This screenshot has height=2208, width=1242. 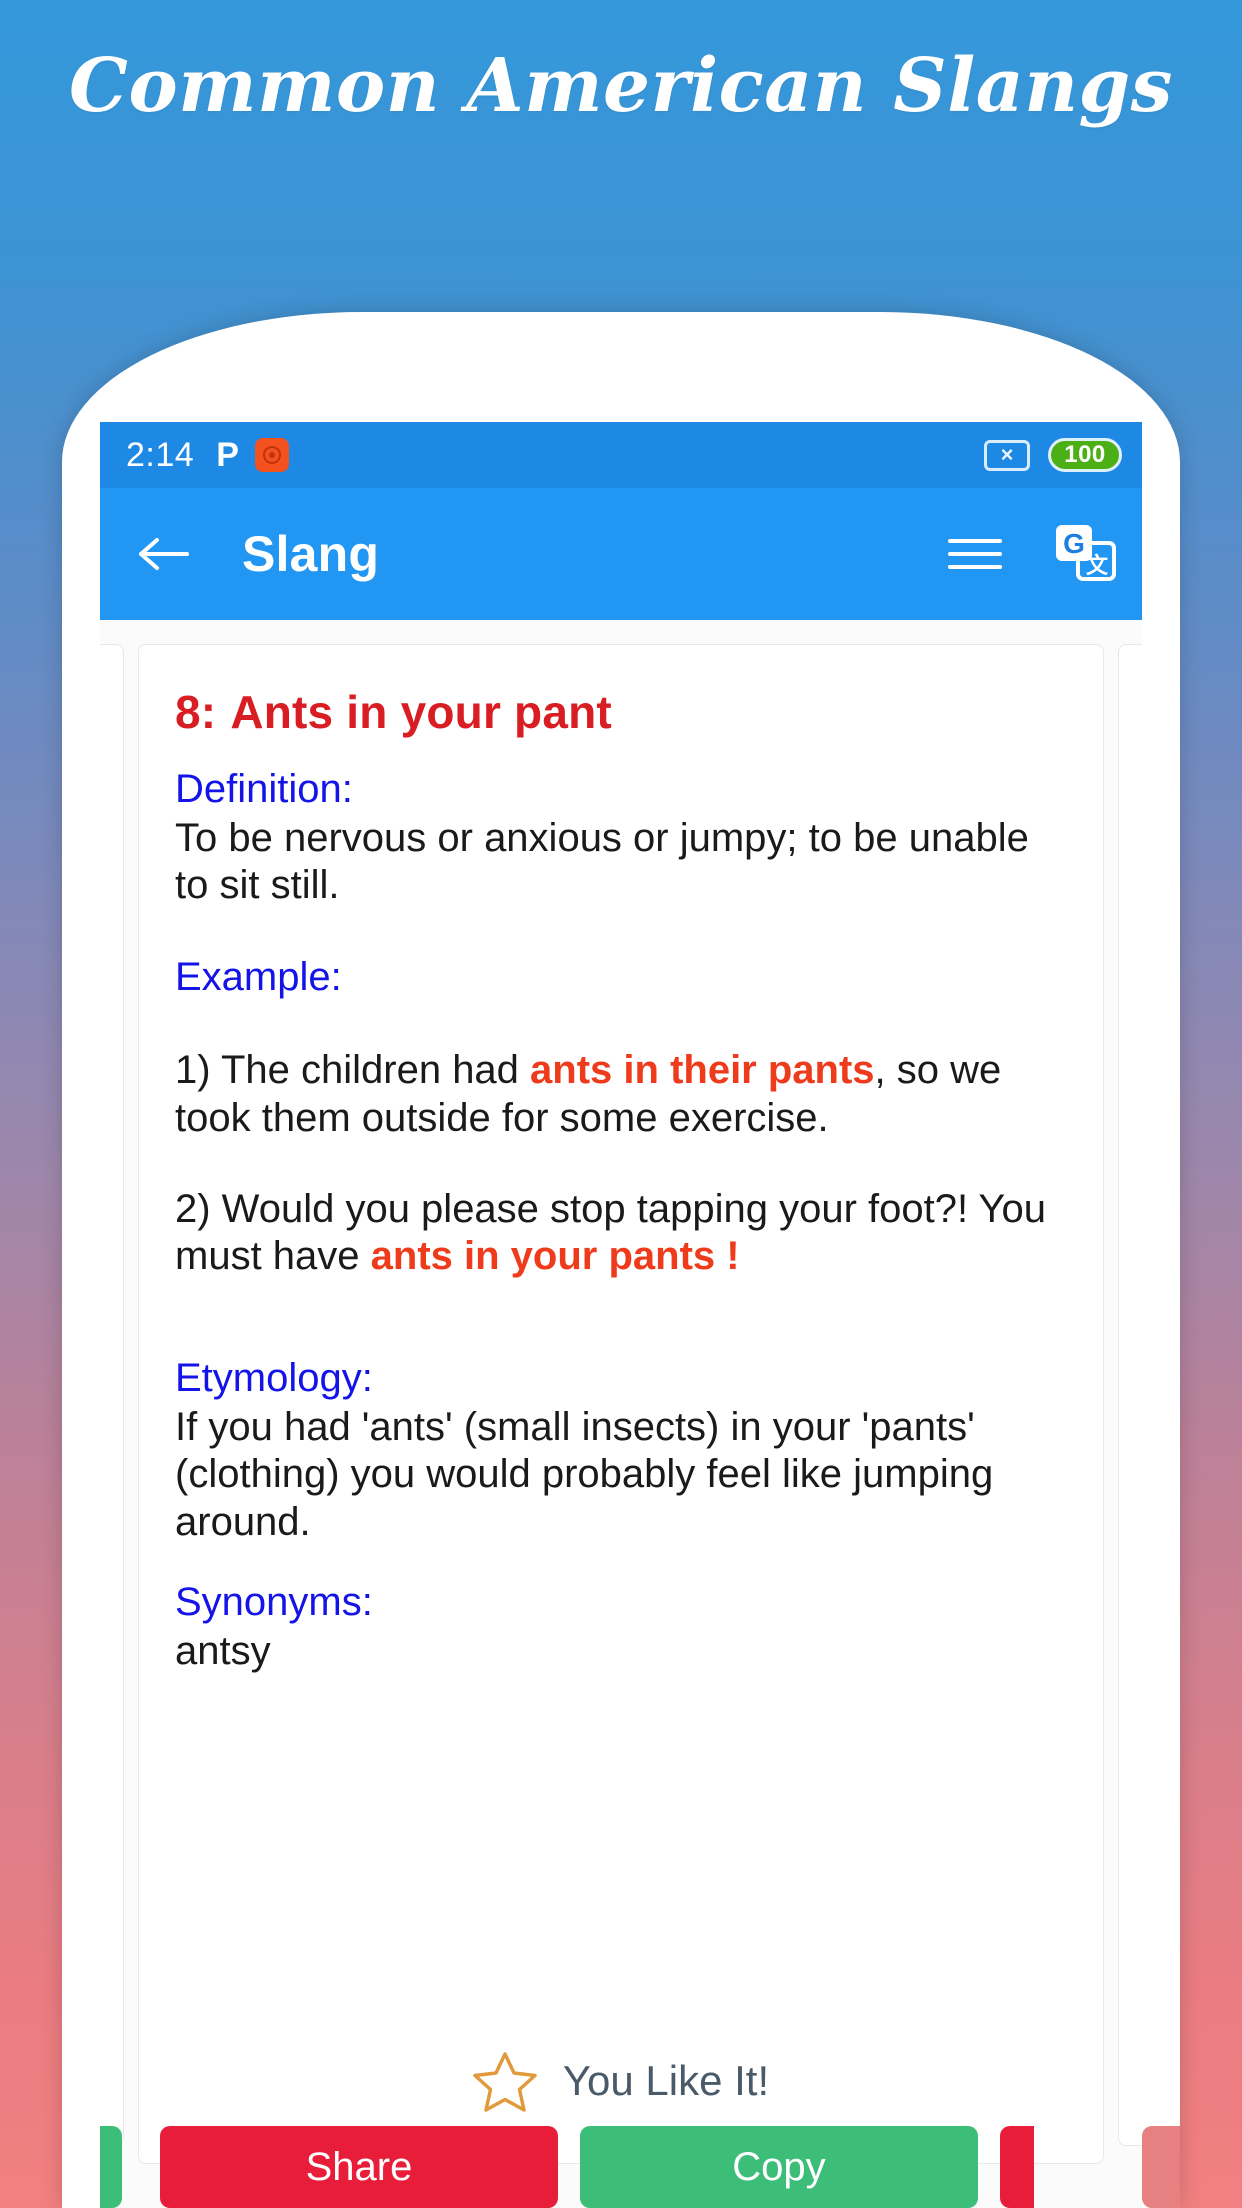 What do you see at coordinates (1161, 2160) in the screenshot?
I see `offscreen-next-button-peek` at bounding box center [1161, 2160].